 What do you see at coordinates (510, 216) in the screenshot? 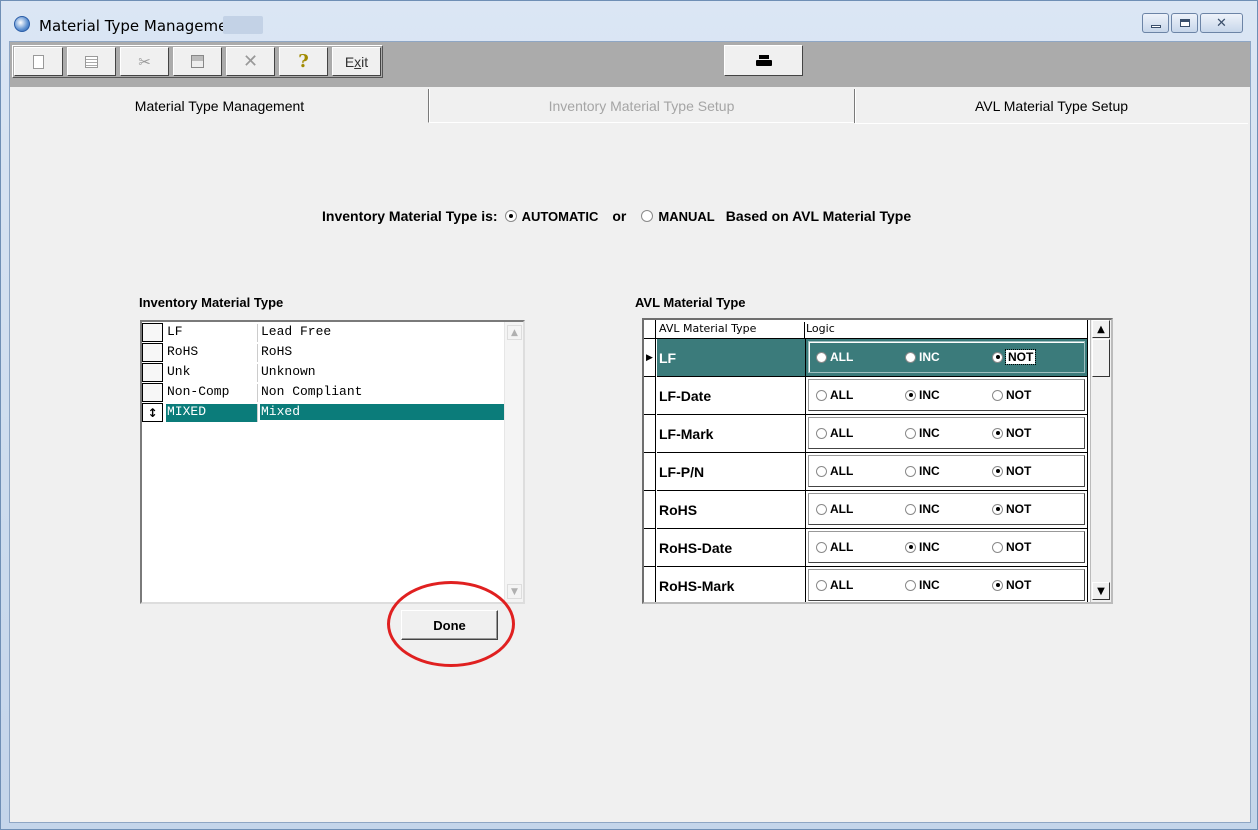
I see `automatic-radio` at bounding box center [510, 216].